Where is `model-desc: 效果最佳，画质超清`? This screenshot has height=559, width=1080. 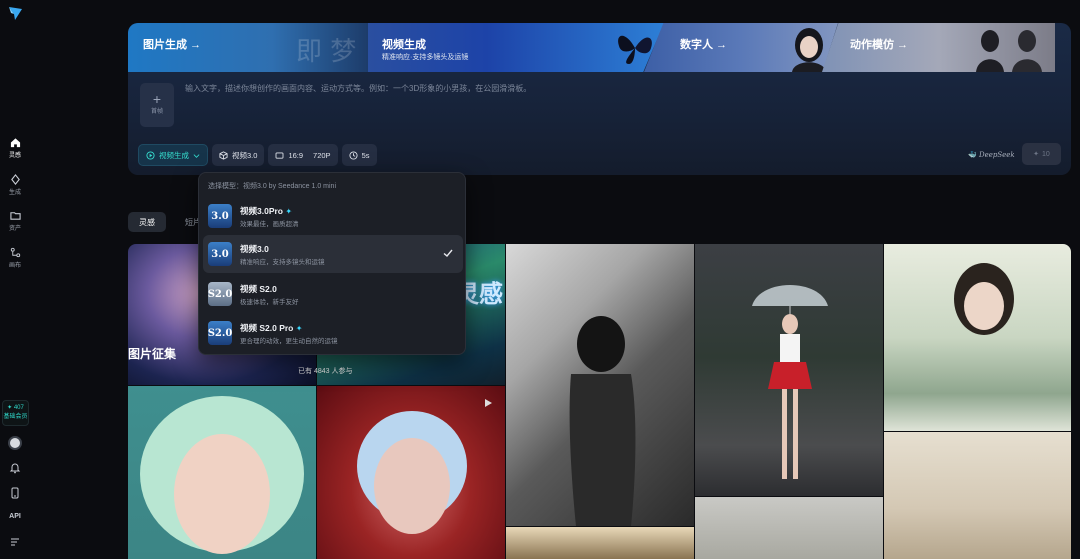 model-desc: 效果最佳，画质超清 is located at coordinates (269, 224).